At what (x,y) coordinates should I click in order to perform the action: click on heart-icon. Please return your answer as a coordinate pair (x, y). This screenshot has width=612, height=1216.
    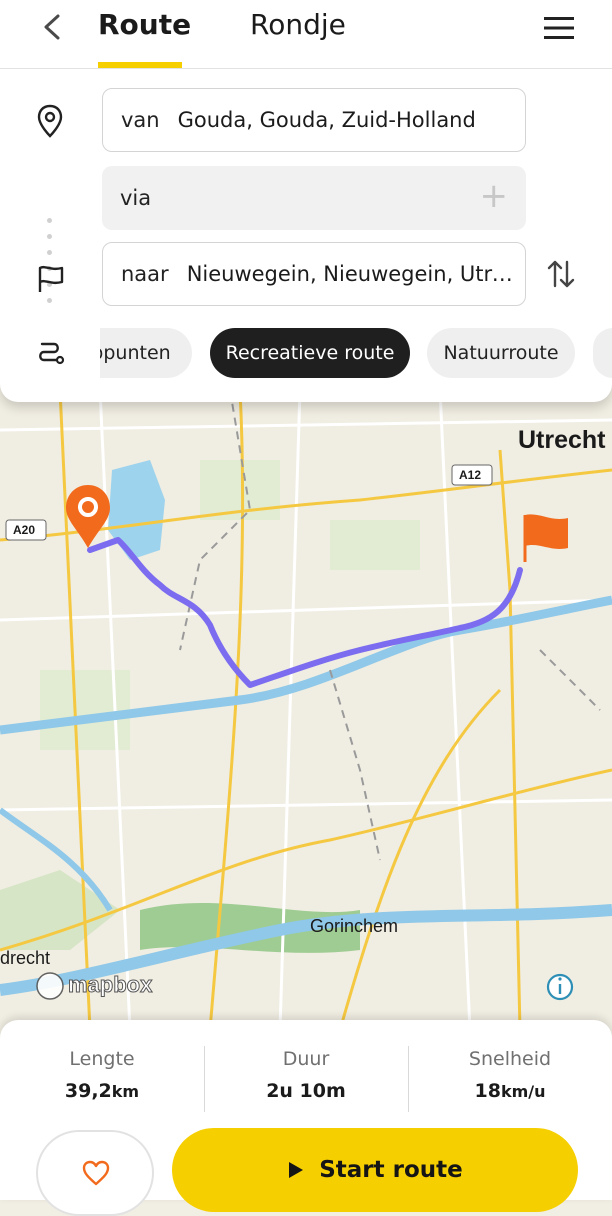
    Looking at the image, I should click on (96, 1173).